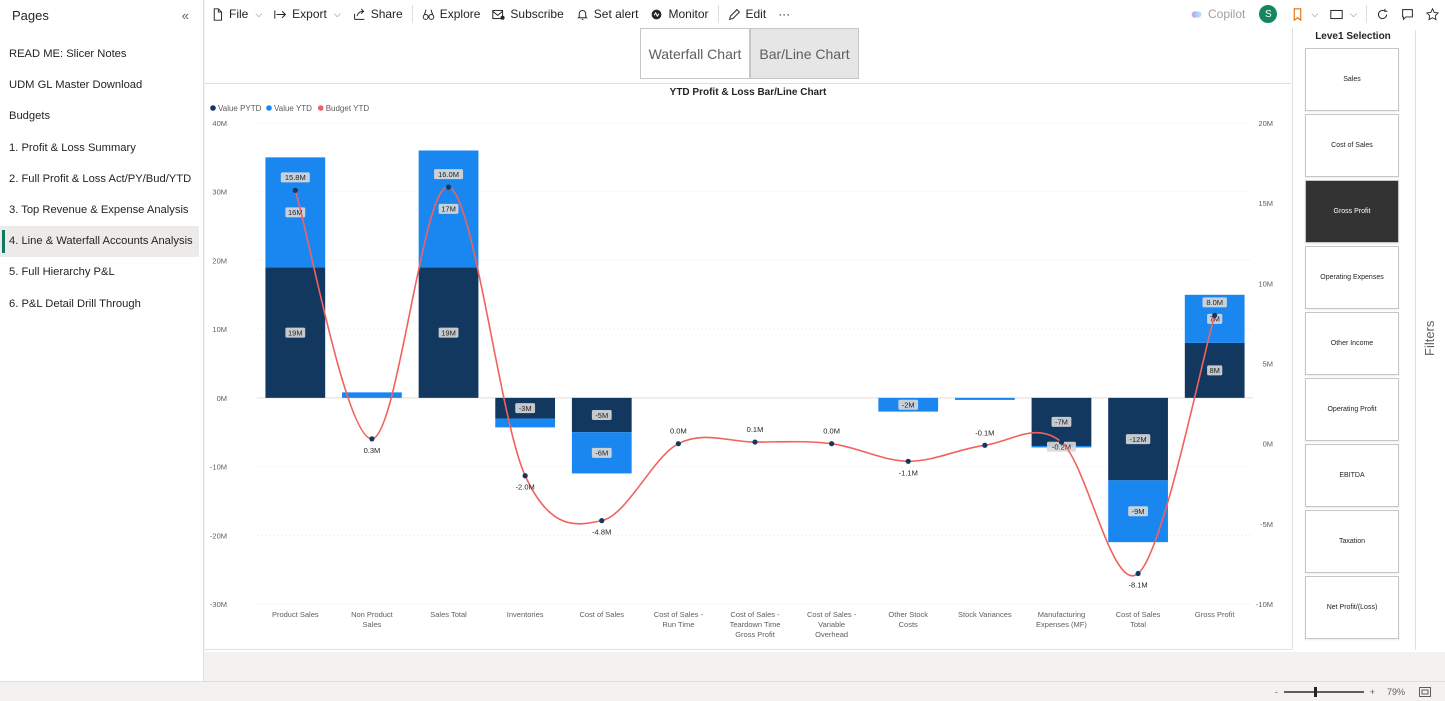 This screenshot has height=701, width=1445. Describe the element at coordinates (1138, 511) in the screenshot. I see `data-label: -9M` at that location.